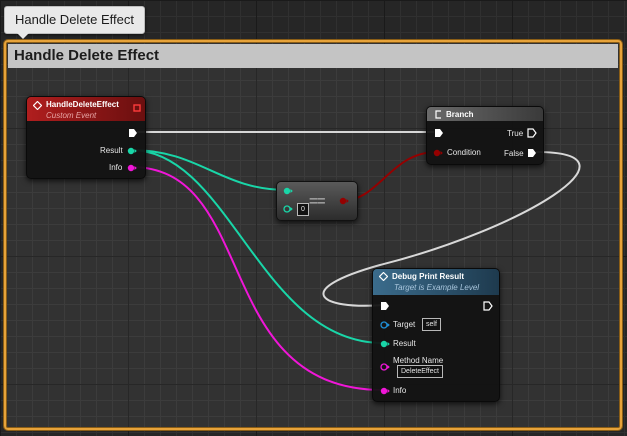  I want to click on branch-title: Branch, so click(460, 114).